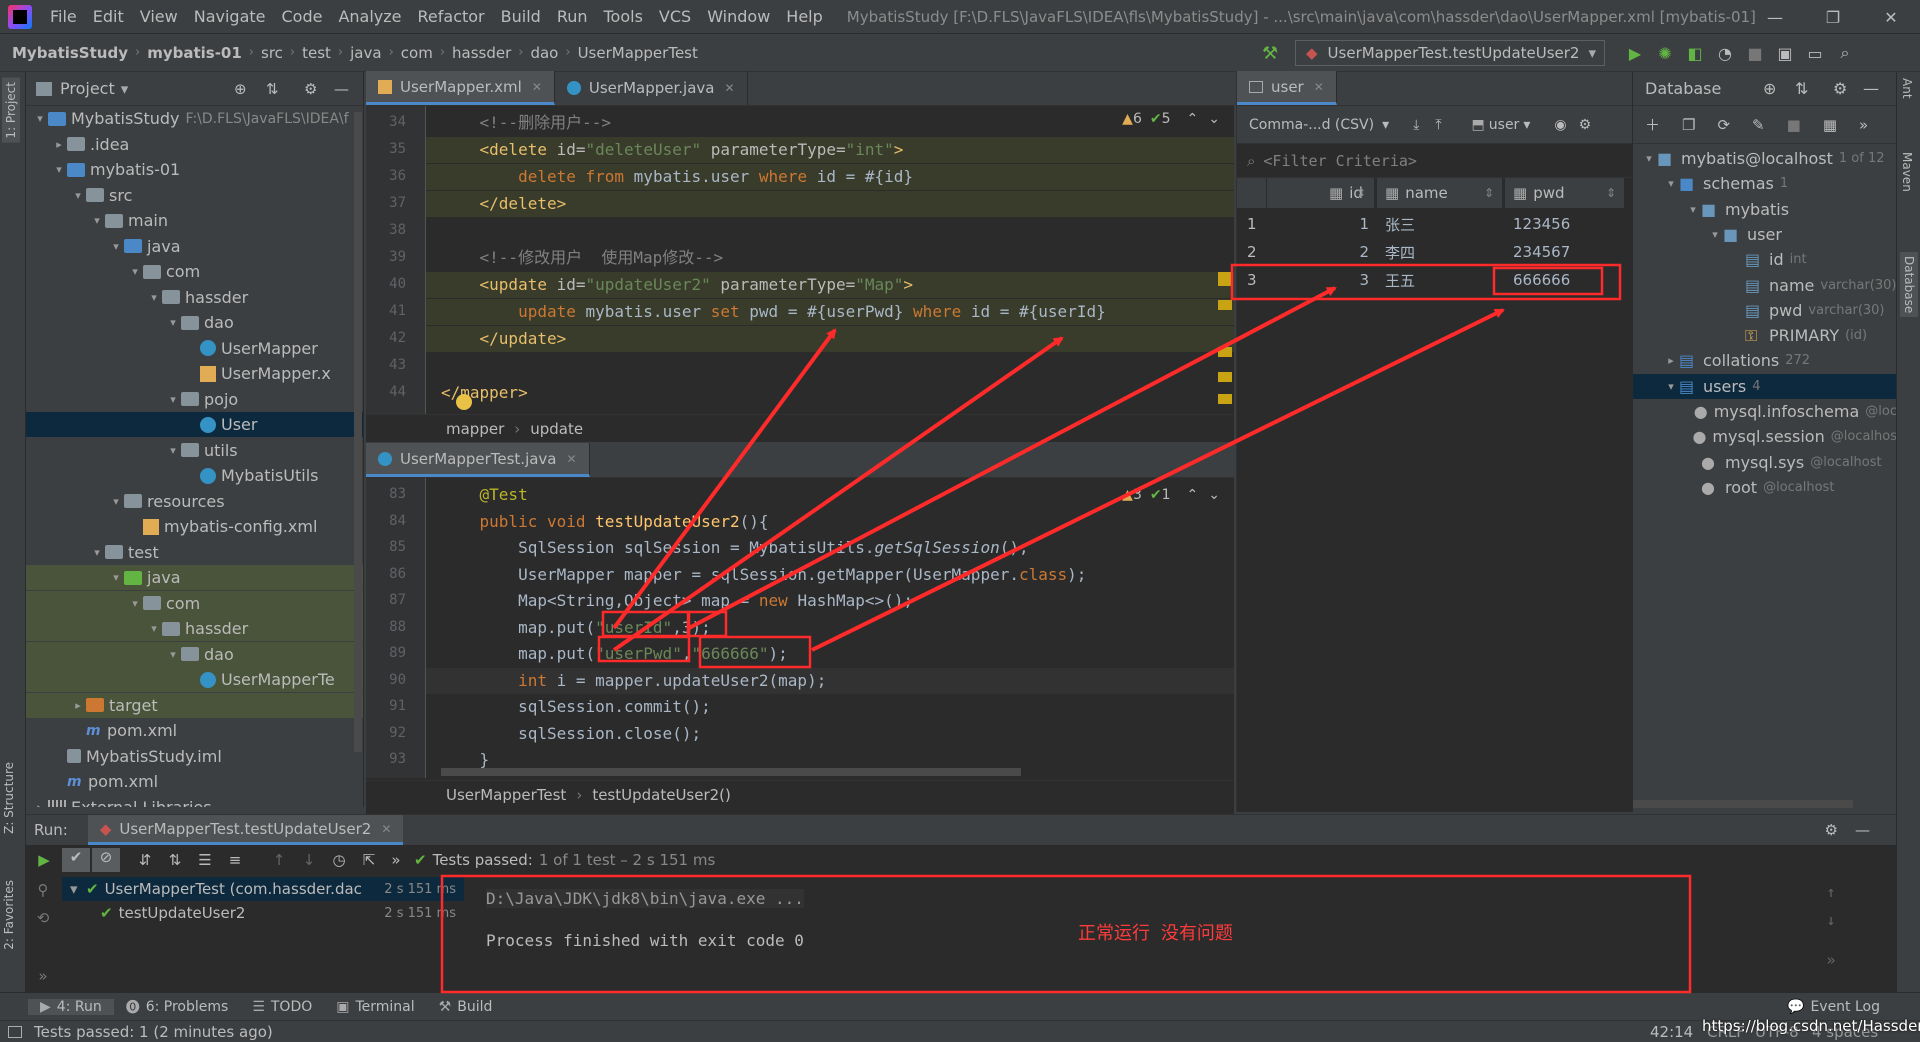 This screenshot has width=1920, height=1042. Describe the element at coordinates (1635, 53) in the screenshot. I see `run-icon: ▶` at that location.